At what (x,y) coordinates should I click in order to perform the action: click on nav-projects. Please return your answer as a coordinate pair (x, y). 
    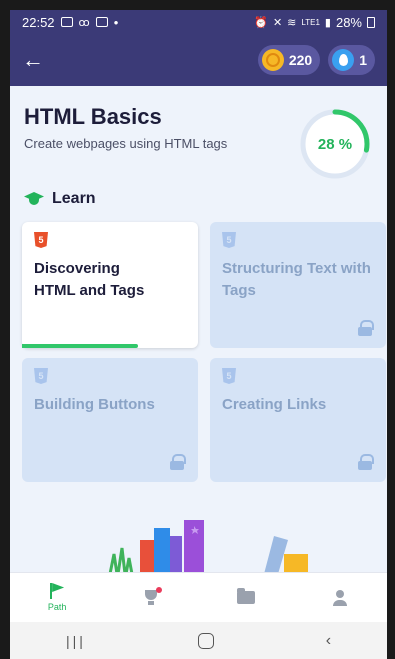
    Looking at the image, I should click on (246, 597).